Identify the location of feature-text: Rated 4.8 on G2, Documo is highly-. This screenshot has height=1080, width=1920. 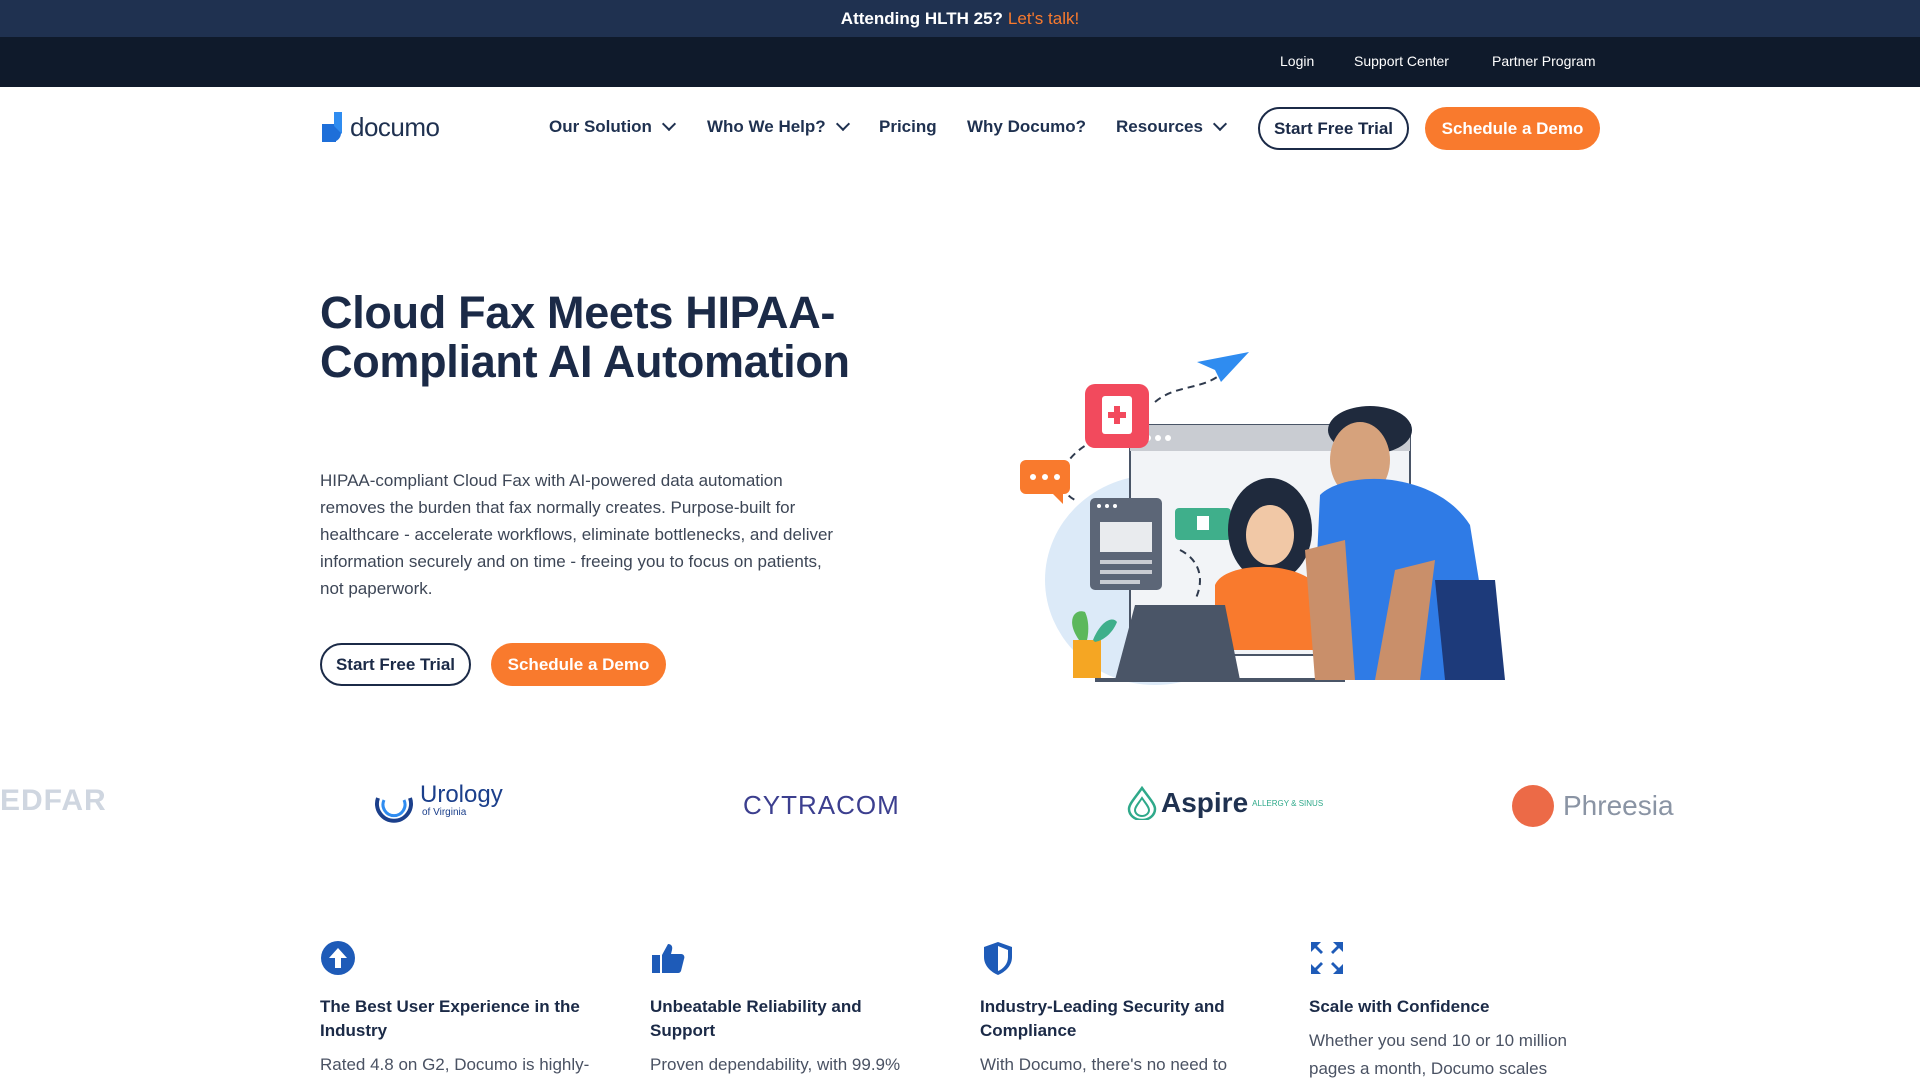
(455, 1064).